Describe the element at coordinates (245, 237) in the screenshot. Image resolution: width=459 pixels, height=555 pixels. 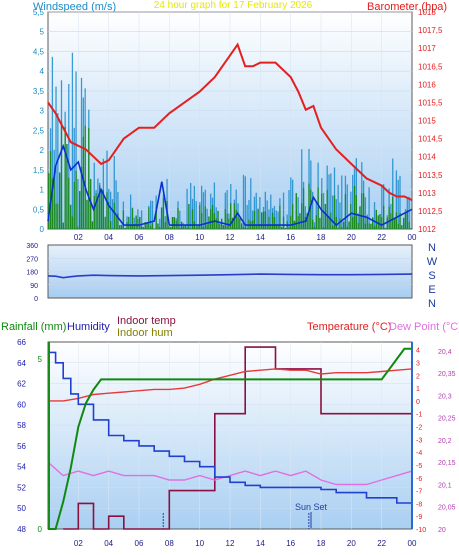
I see `wind-baro-x-tick-labels: 02 04 06 08 10 12 14 16 18 20 22 00` at that location.